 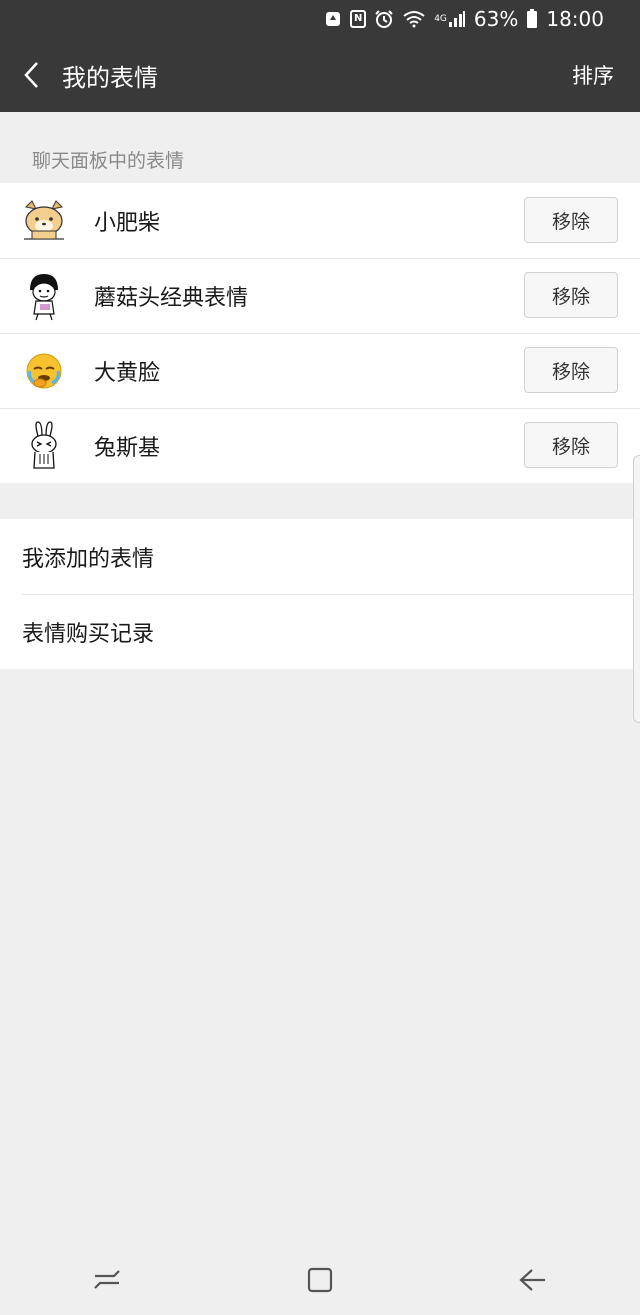 What do you see at coordinates (127, 373) in the screenshot?
I see `sticker-name: 大黄脸` at bounding box center [127, 373].